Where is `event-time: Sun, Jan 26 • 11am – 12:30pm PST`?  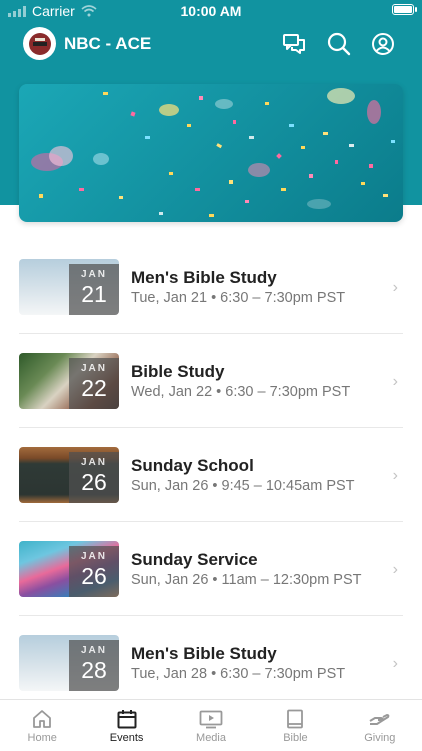
event-time: Sun, Jan 26 • 11am – 12:30pm PST is located at coordinates (246, 580).